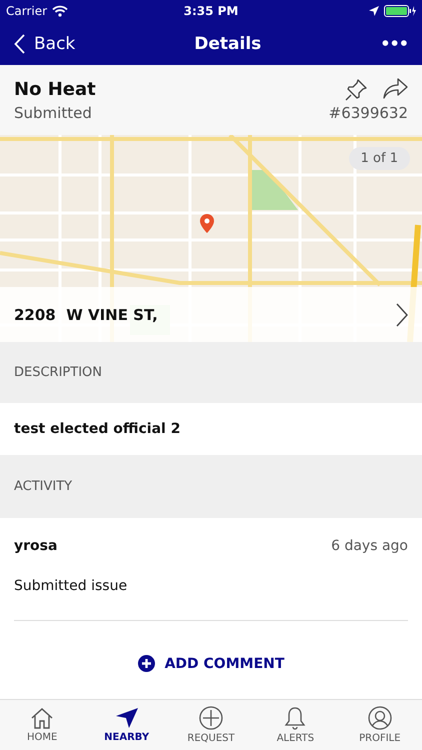  I want to click on comment-text: Submitted issue, so click(71, 586).